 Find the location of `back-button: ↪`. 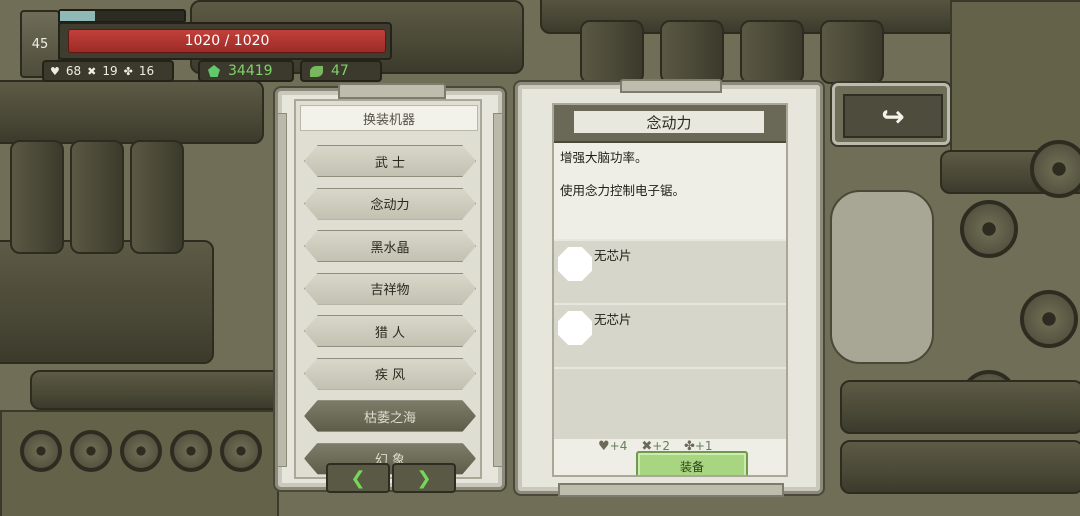

back-button: ↪ is located at coordinates (891, 114).